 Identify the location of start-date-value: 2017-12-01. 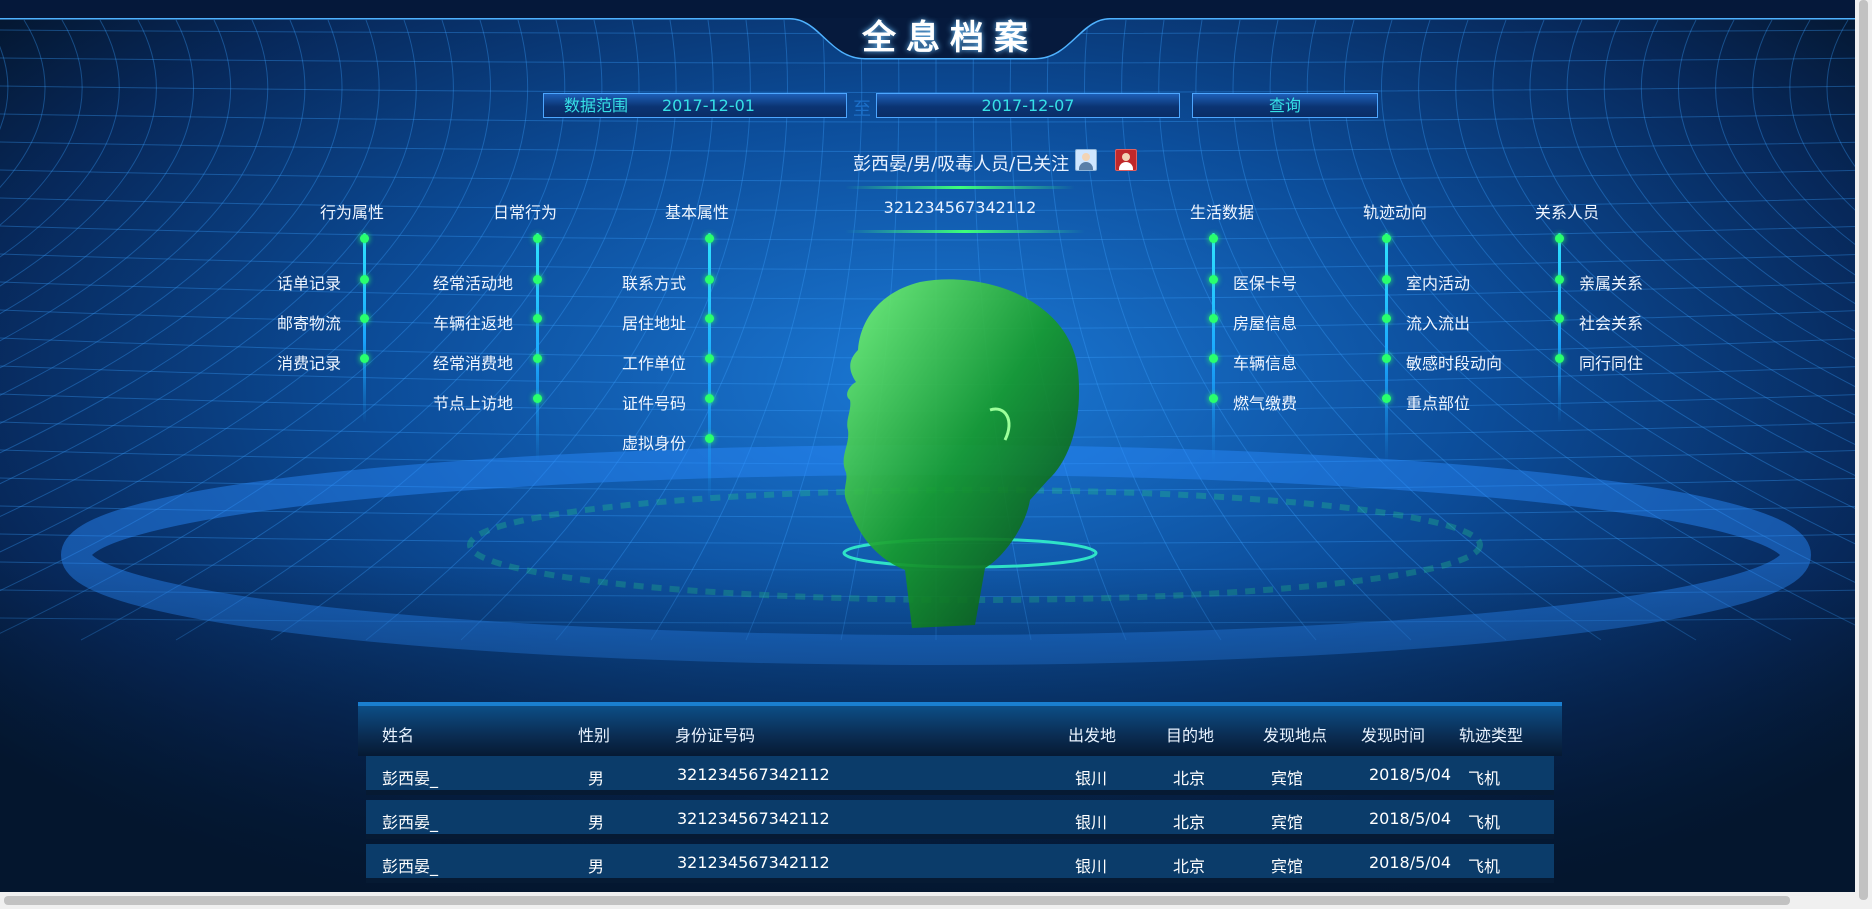
(708, 106).